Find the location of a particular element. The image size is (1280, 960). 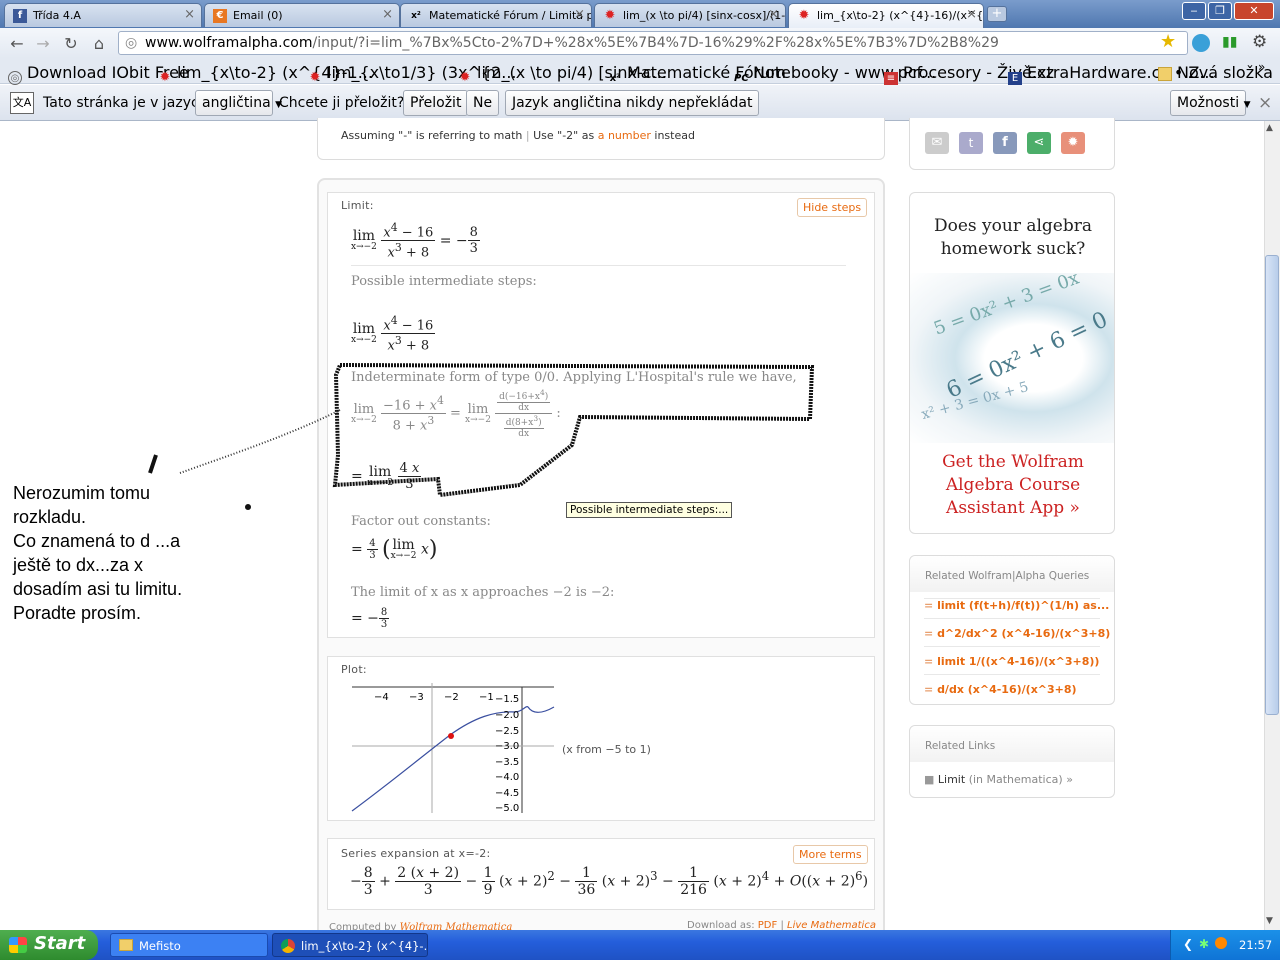

more-terms-button: More terms is located at coordinates (830, 854).